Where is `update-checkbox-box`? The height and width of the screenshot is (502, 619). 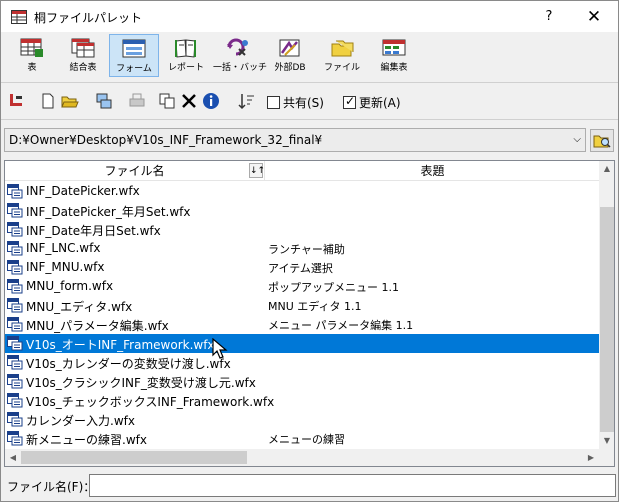 update-checkbox-box is located at coordinates (349, 101).